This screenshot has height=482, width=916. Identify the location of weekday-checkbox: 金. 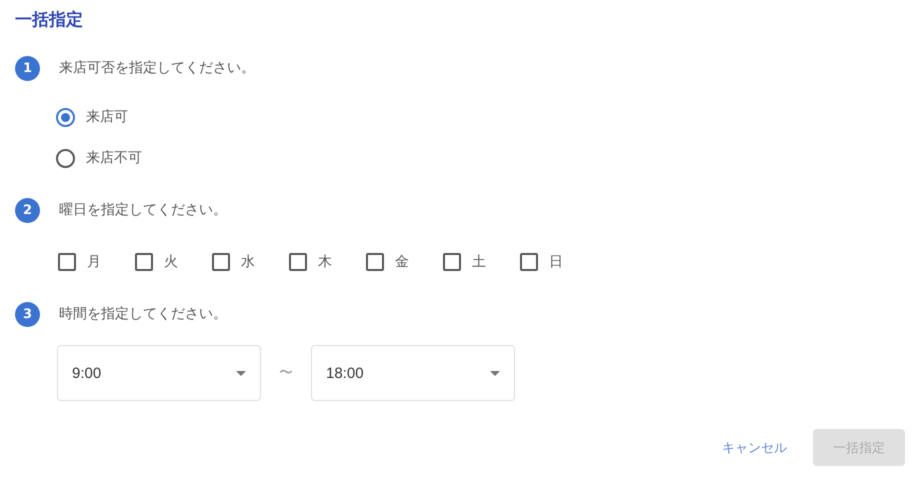
(387, 262).